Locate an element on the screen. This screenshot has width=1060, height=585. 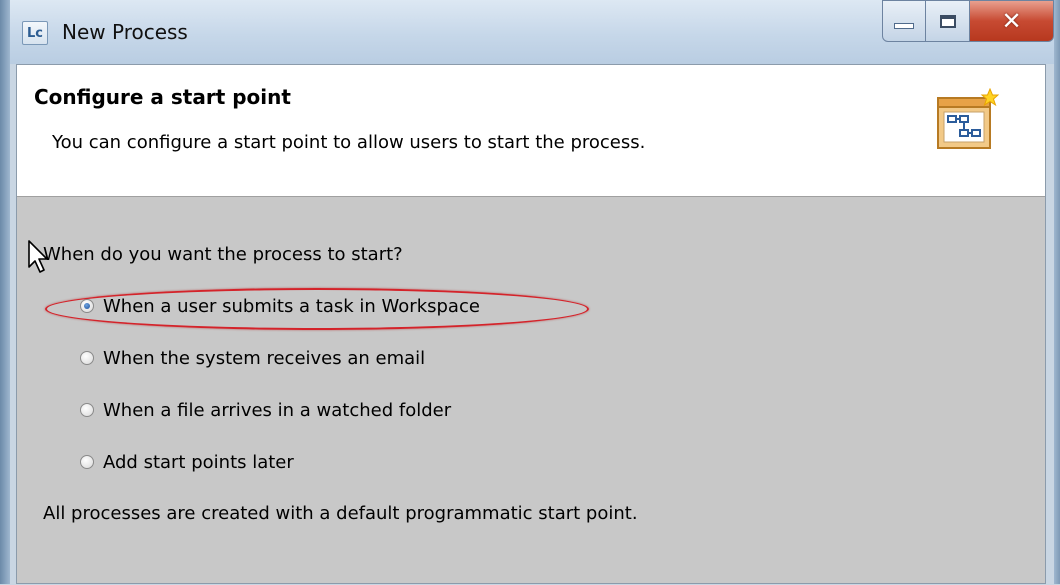
window-controls: ✕ is located at coordinates (968, 21).